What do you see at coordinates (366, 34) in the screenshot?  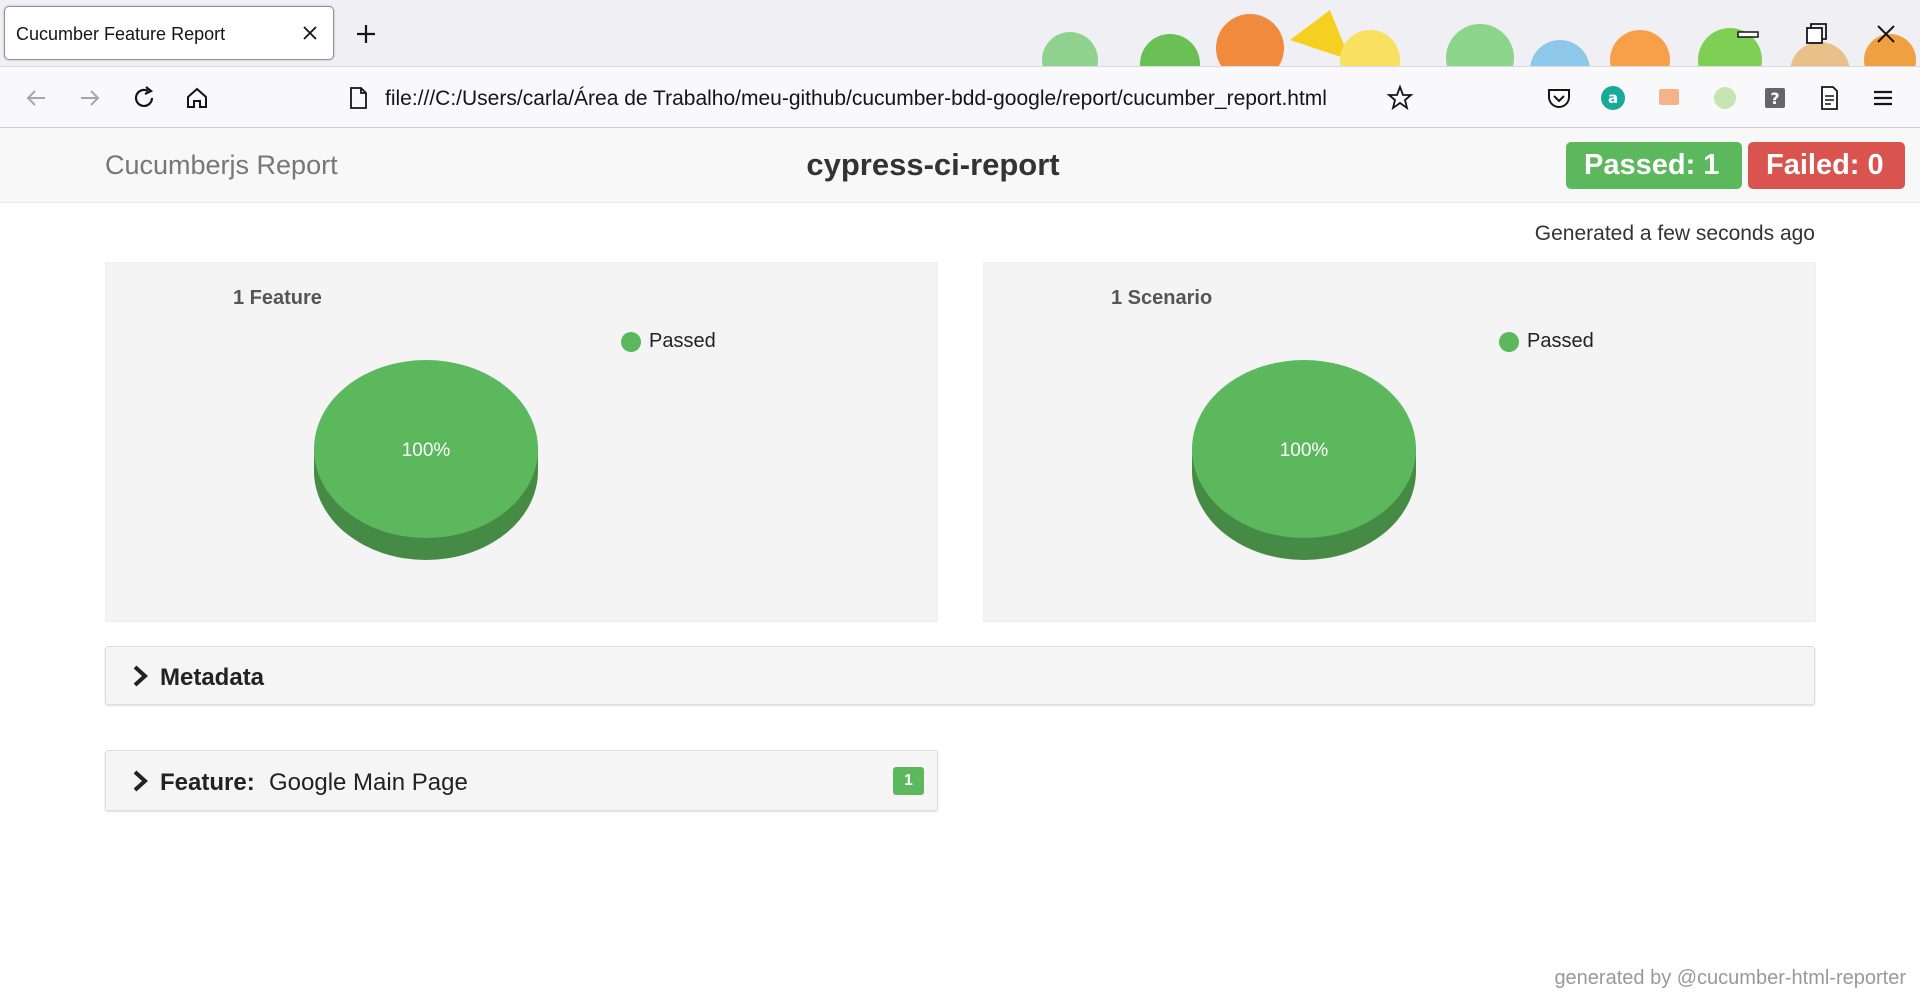 I see `new-tab-icon` at bounding box center [366, 34].